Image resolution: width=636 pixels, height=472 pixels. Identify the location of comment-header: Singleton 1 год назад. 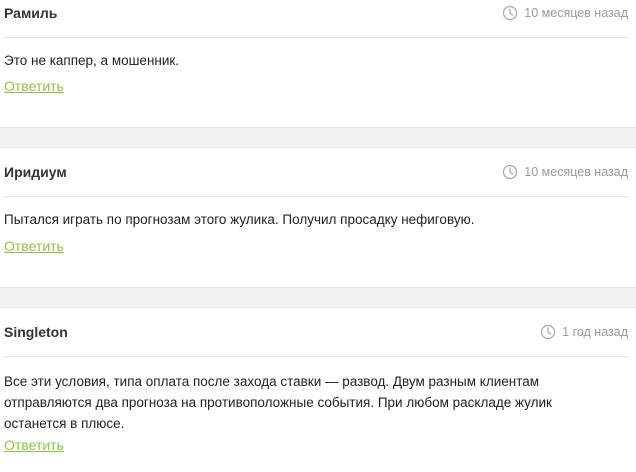
(316, 332).